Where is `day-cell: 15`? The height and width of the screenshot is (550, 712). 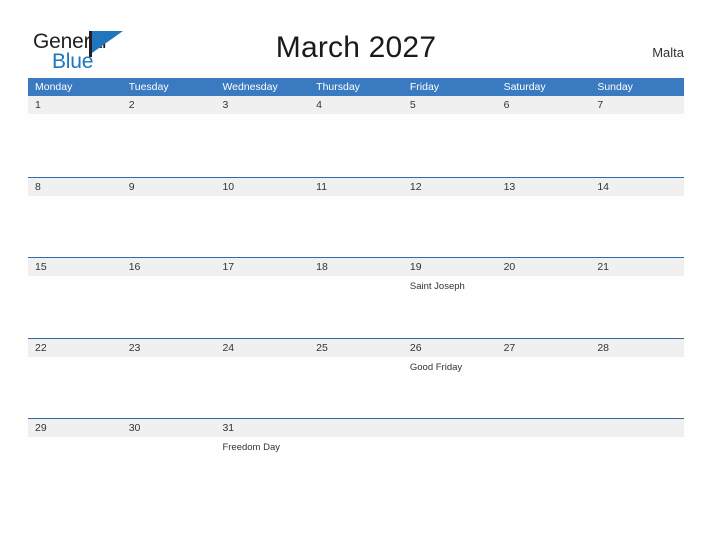 day-cell: 15 is located at coordinates (75, 298).